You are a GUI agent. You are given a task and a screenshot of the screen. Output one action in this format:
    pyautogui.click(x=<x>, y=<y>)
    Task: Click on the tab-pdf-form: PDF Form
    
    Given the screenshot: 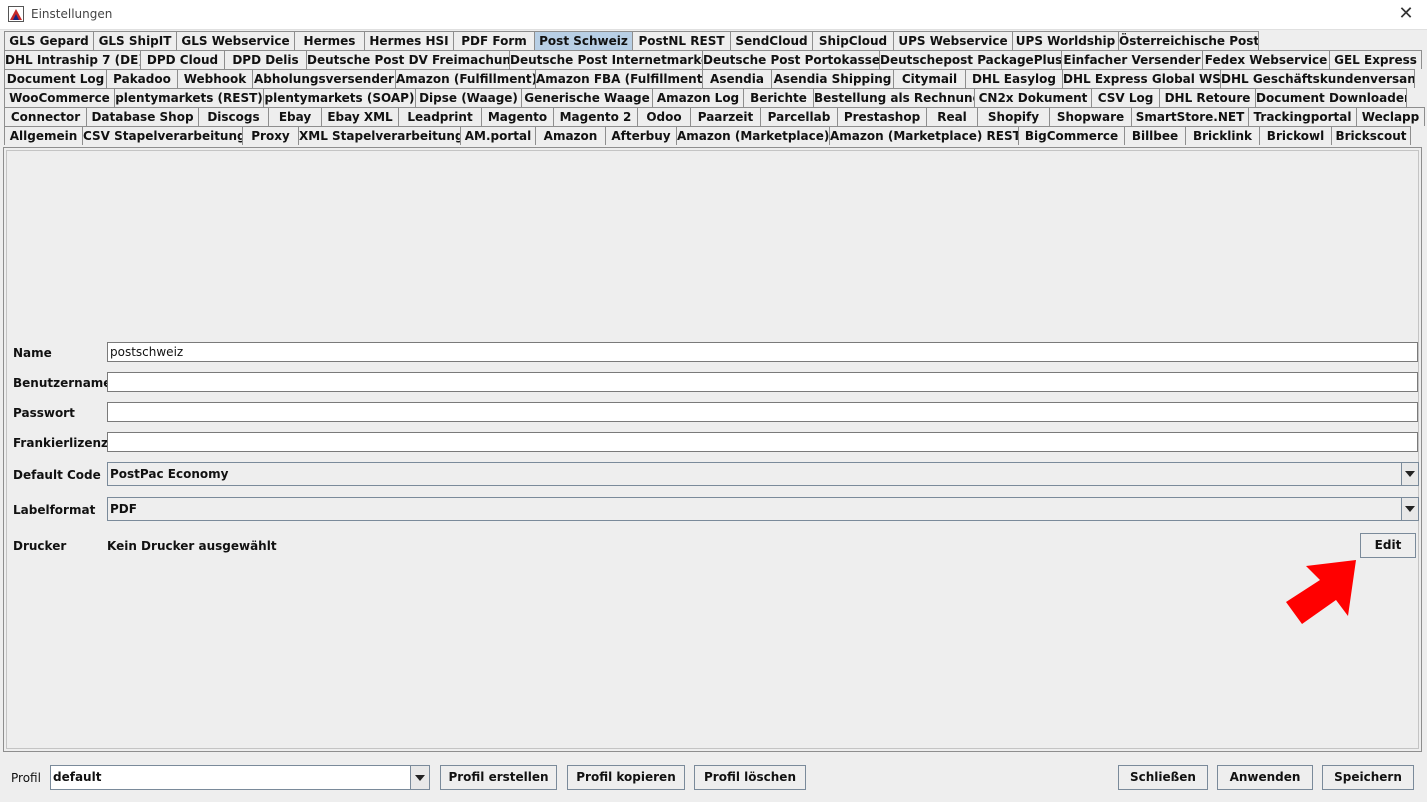 What is the action you would take?
    pyautogui.click(x=494, y=40)
    